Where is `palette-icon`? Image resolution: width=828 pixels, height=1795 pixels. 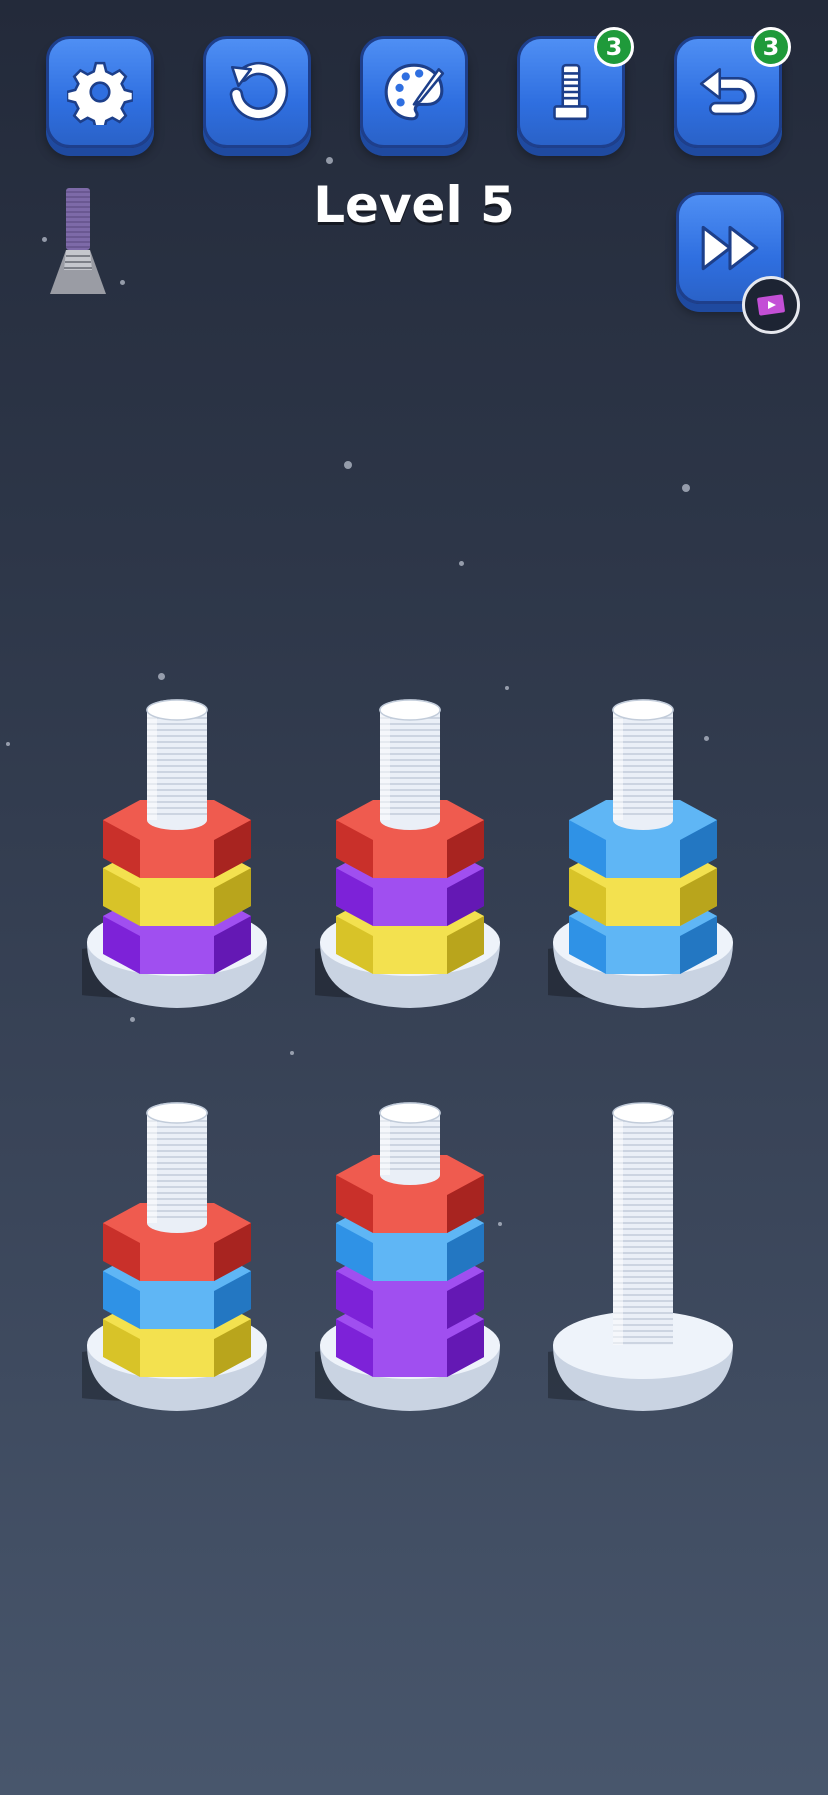
palette-icon is located at coordinates (414, 92).